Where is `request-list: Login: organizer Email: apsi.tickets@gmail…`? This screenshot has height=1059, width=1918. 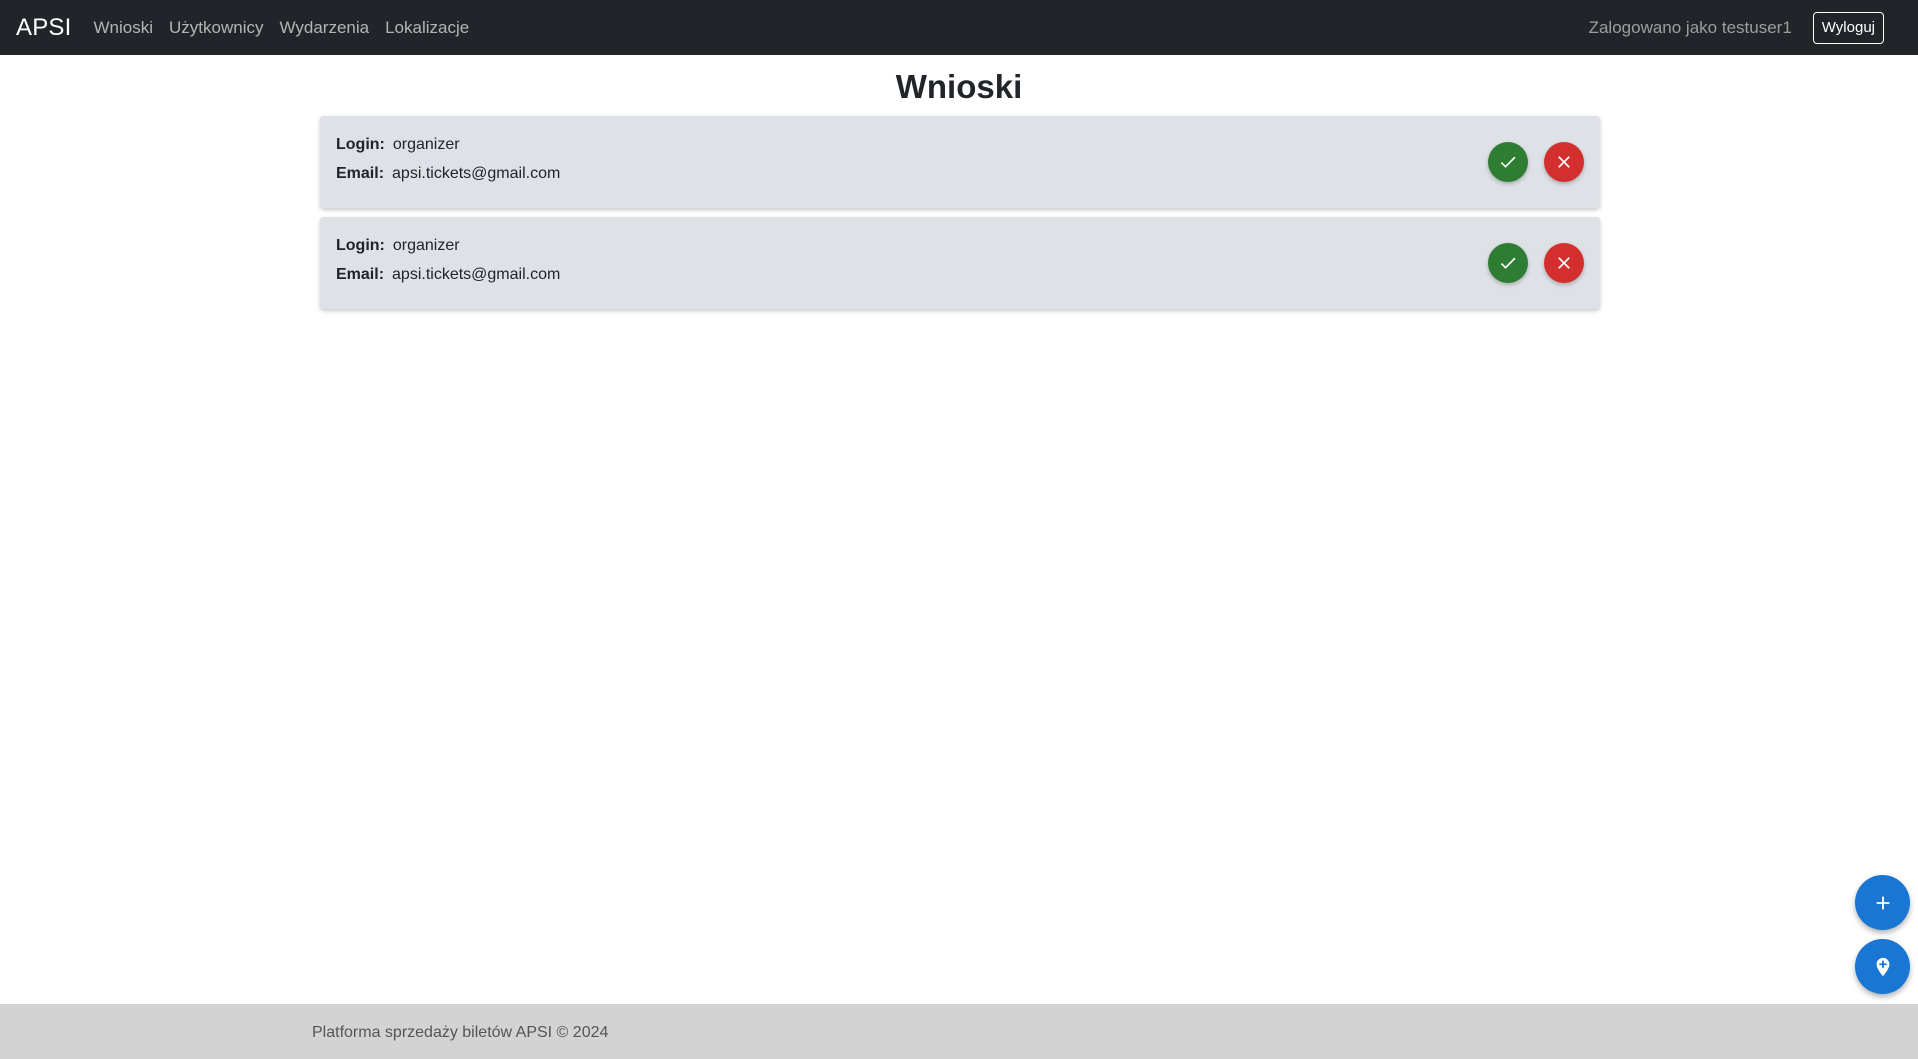 request-list: Login: organizer Email: apsi.tickets@gmail… is located at coordinates (960, 217).